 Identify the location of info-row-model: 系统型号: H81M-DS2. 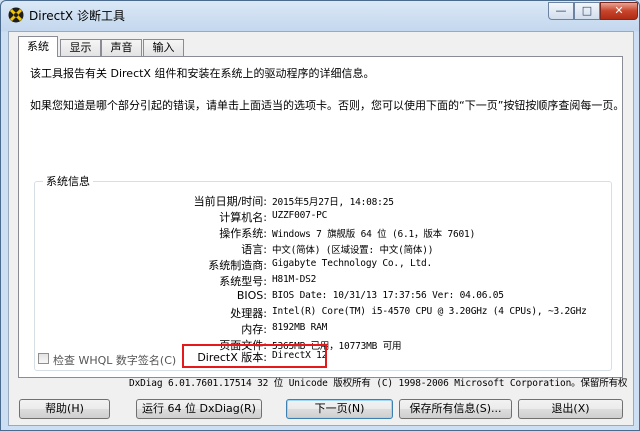
(321, 281).